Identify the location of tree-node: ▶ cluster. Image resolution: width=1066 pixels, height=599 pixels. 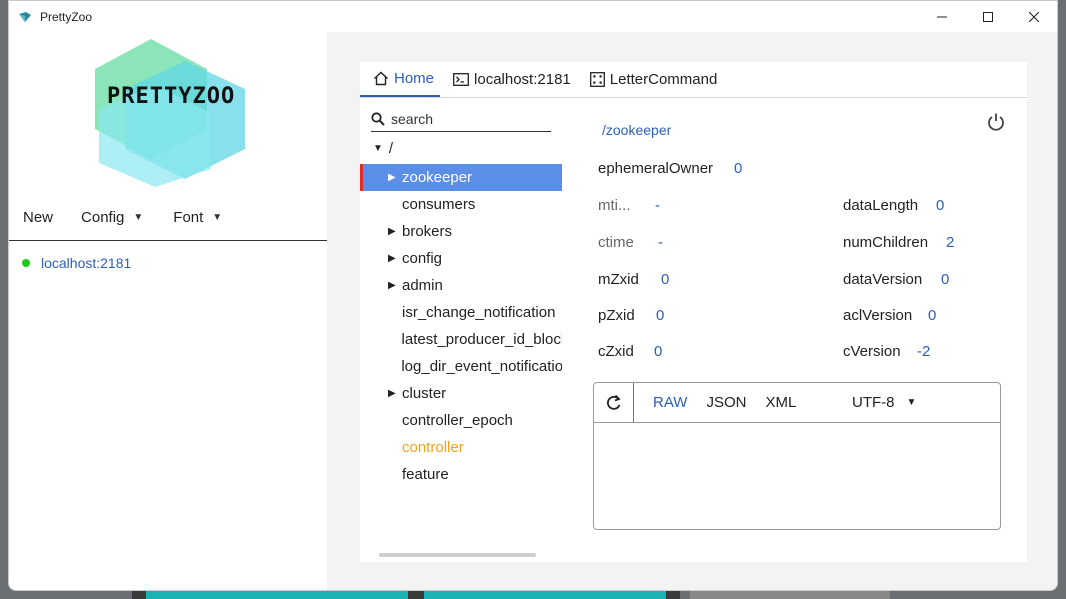
(461, 393).